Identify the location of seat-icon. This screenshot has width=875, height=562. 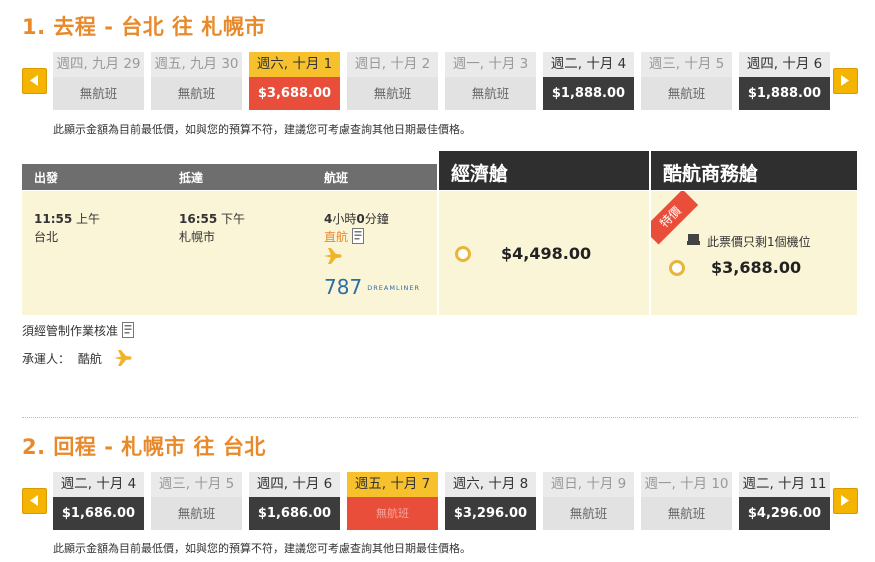
(693, 239).